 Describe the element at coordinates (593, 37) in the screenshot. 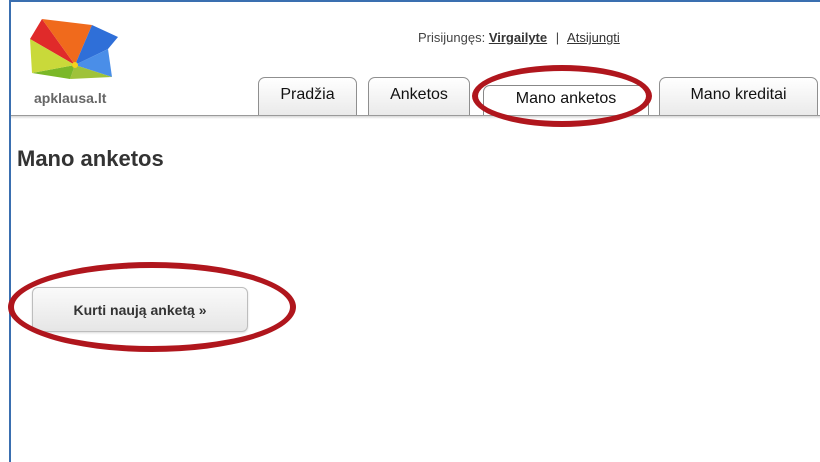

I see `logout-link: Atsijungti` at that location.